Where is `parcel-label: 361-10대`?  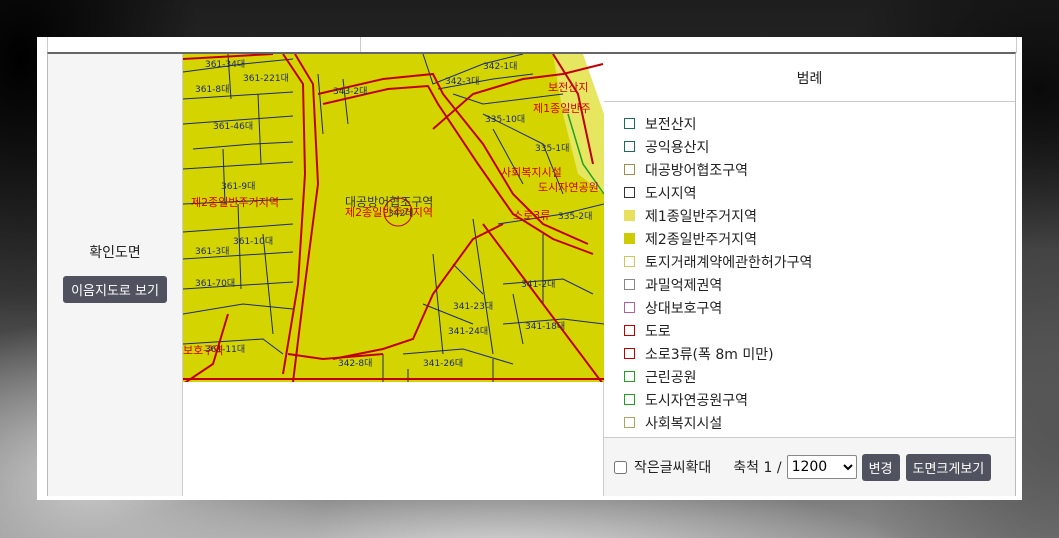
parcel-label: 361-10대 is located at coordinates (253, 241).